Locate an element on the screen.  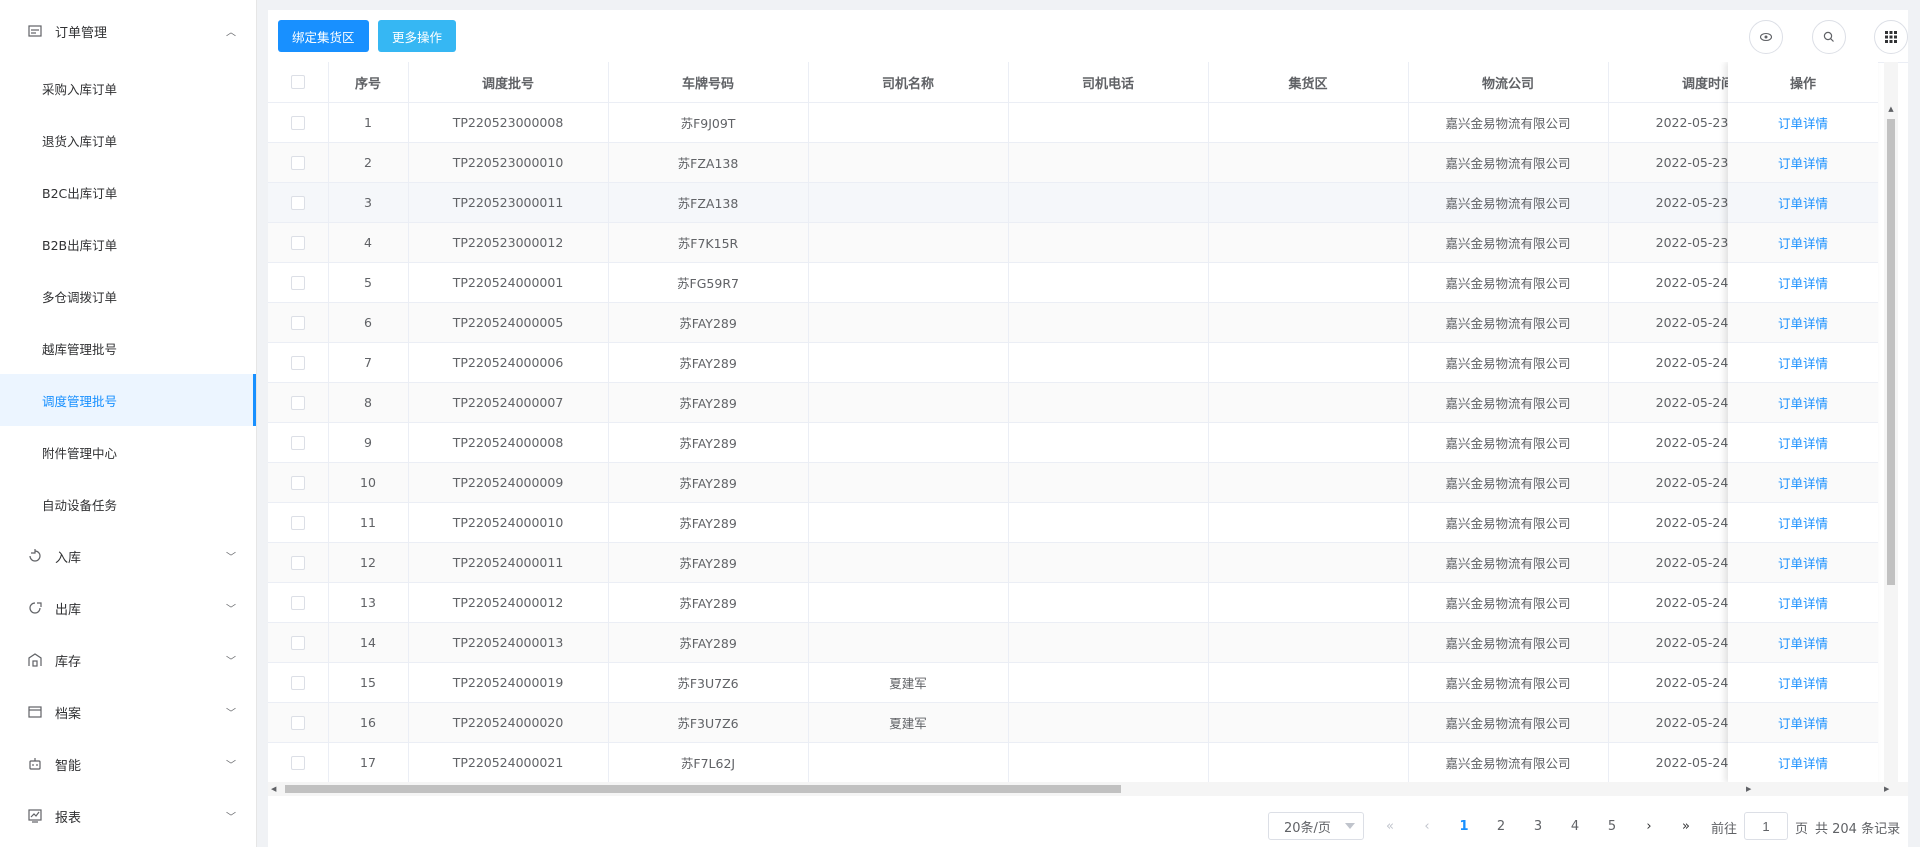
search-icon is located at coordinates (1829, 37).